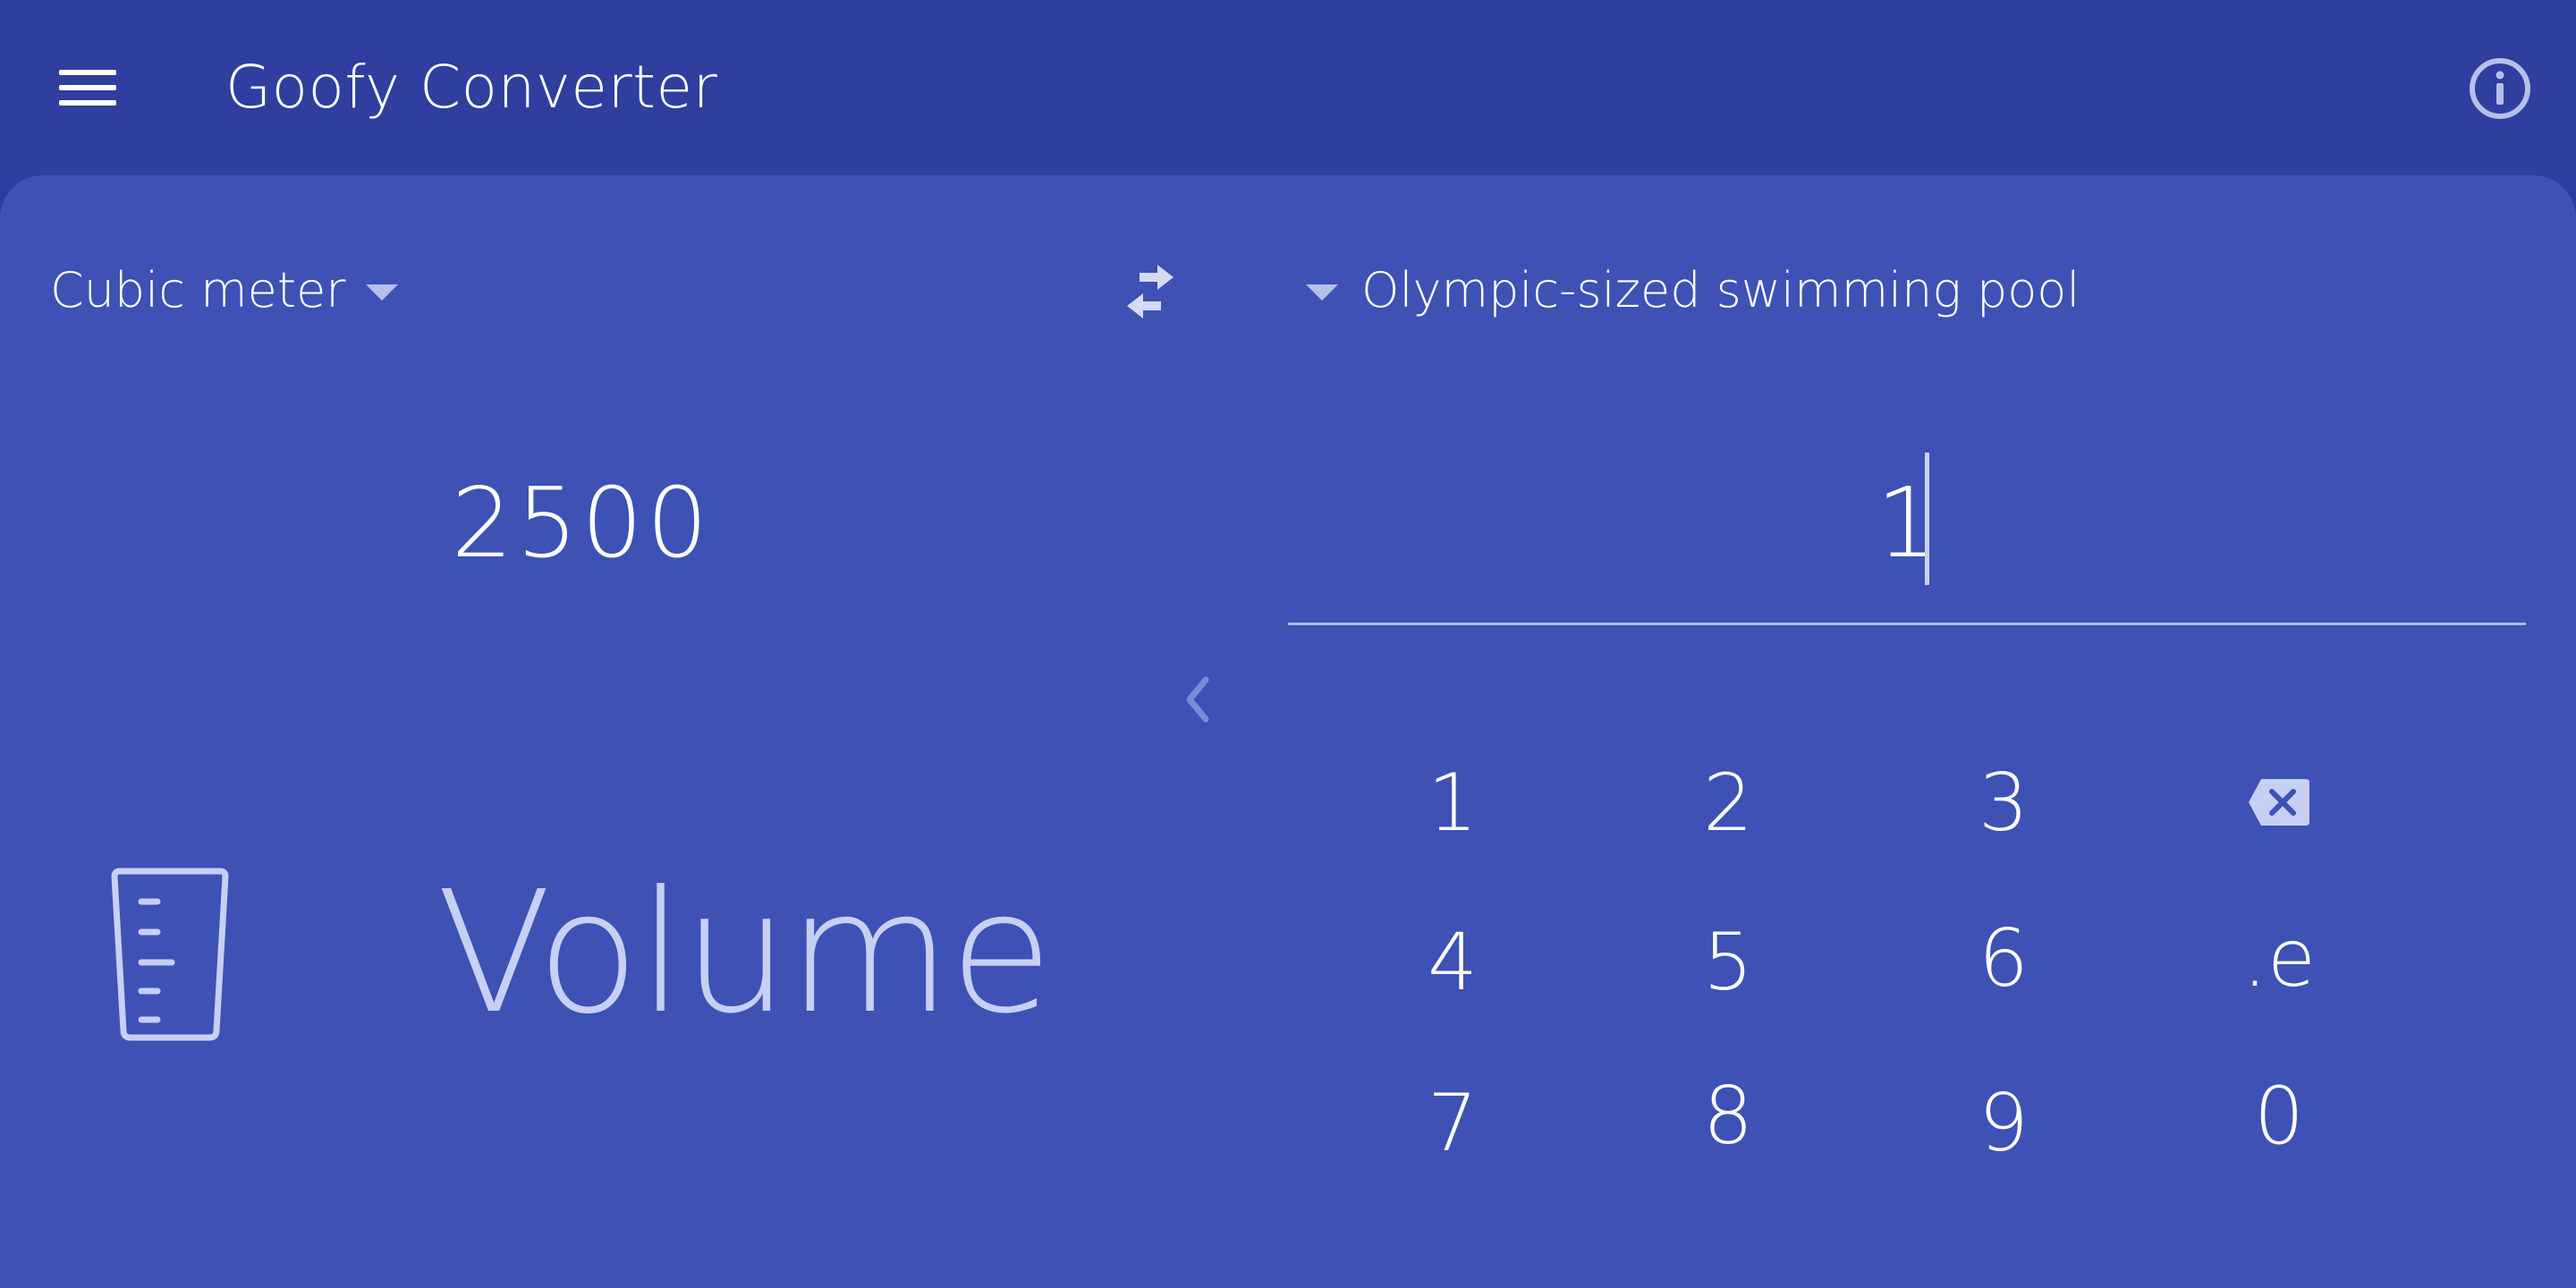 This screenshot has height=1288, width=2576. I want to click on keypad-key-exponent: .e, so click(2279, 958).